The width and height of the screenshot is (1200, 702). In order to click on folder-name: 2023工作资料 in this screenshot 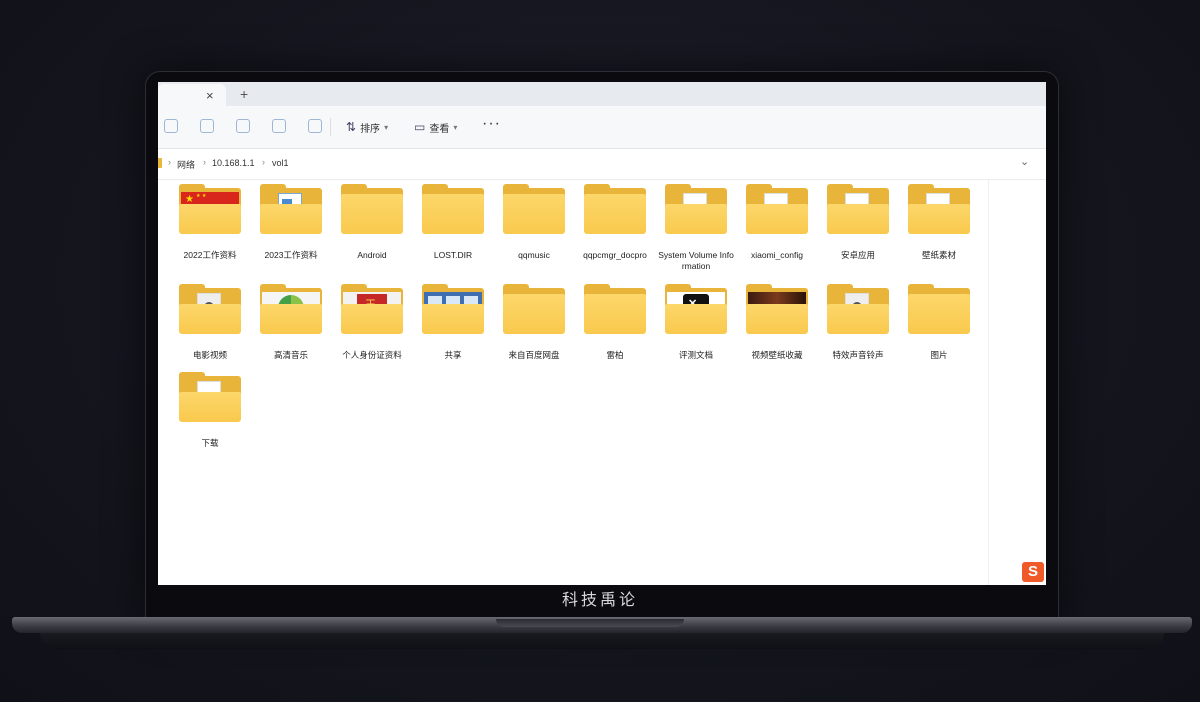, I will do `click(291, 255)`.